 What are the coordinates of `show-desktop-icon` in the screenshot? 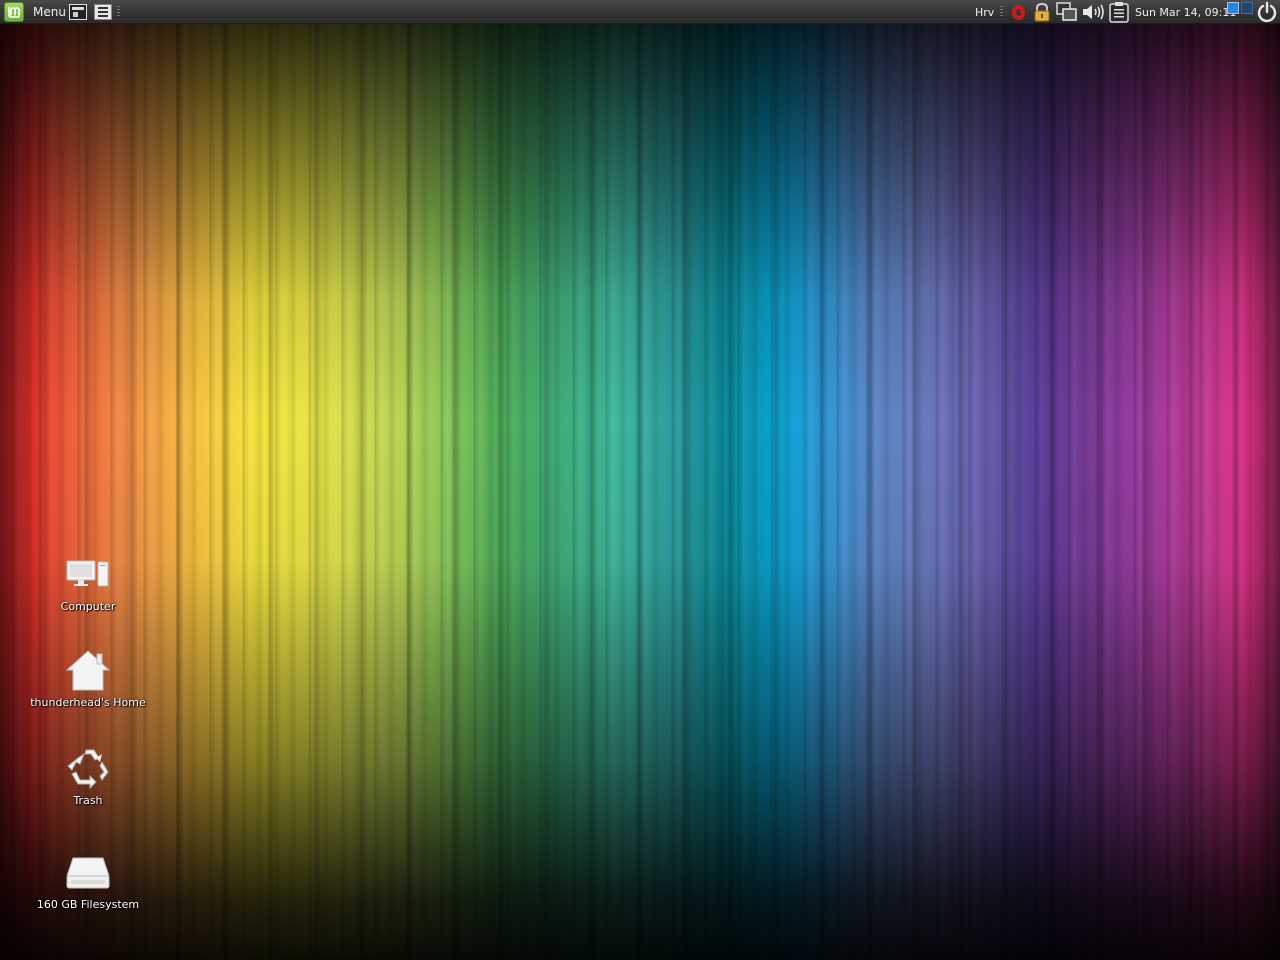 It's located at (78, 12).